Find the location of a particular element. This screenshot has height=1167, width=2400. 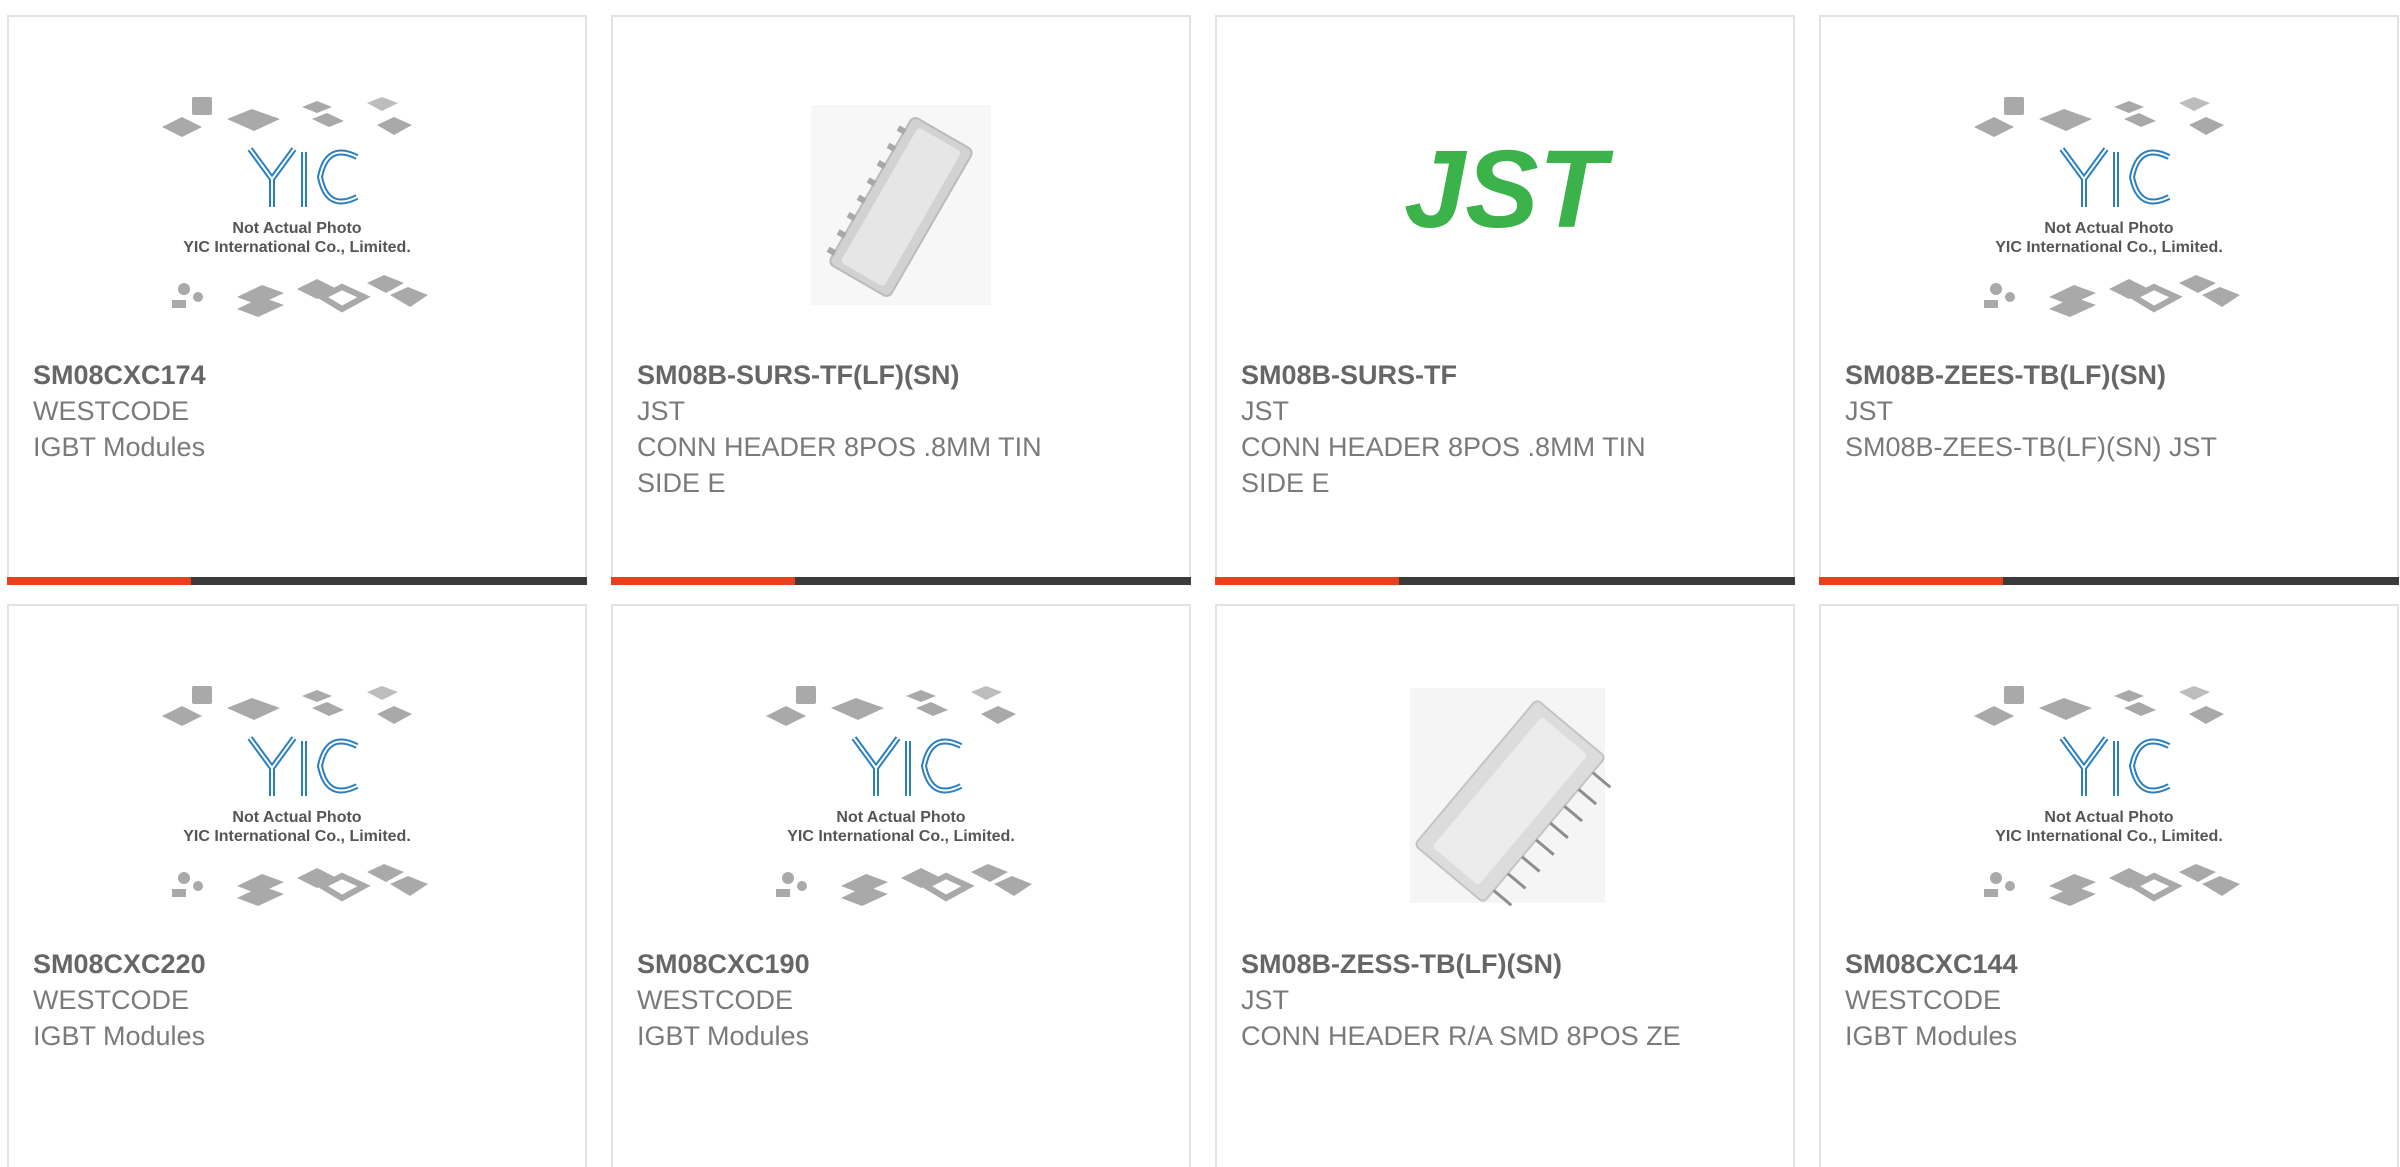

connector-vertical-image is located at coordinates (901, 205).